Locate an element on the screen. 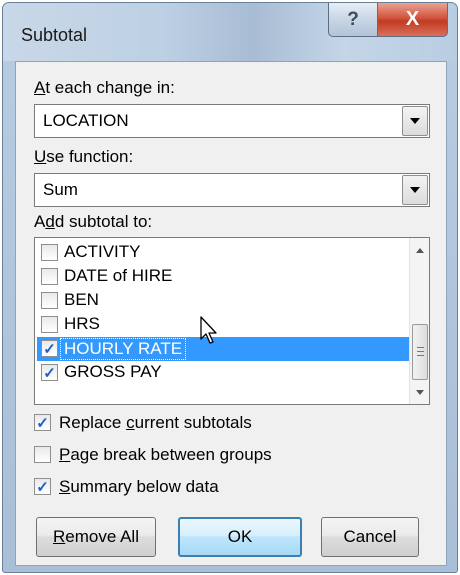  scrollbar-thumb is located at coordinates (420, 352).